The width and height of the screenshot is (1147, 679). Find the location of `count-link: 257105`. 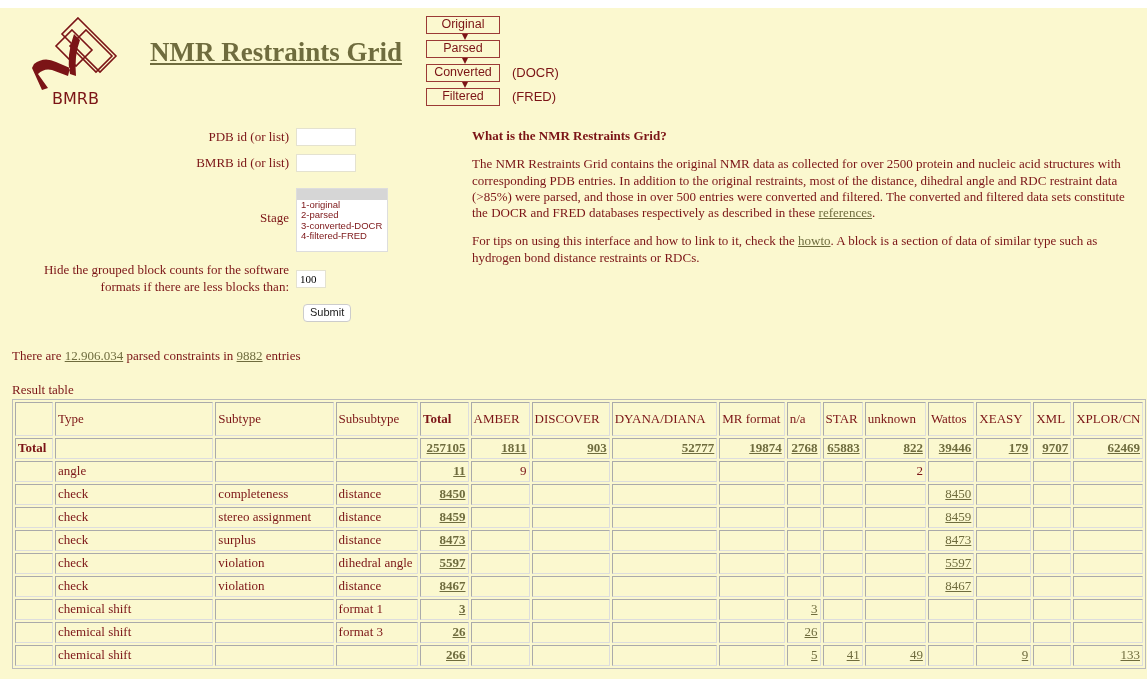

count-link: 257105 is located at coordinates (446, 448).